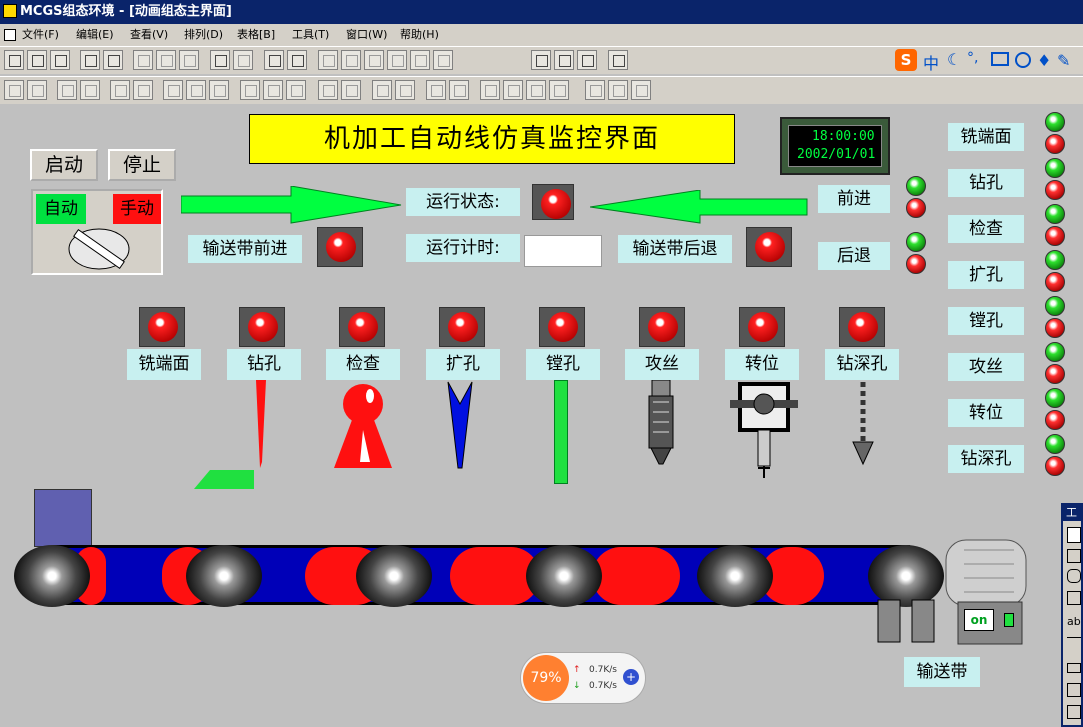 This screenshot has height=727, width=1083. I want to click on settings-button, so click(541, 60).